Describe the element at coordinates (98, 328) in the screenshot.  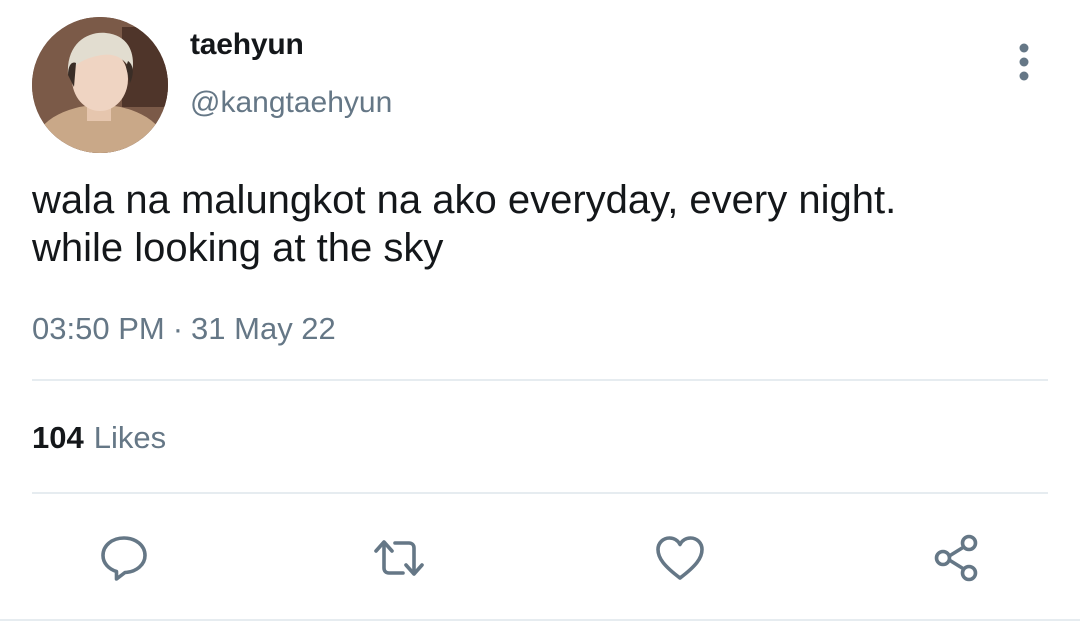
I see `tweet-time: 03:50 PM` at that location.